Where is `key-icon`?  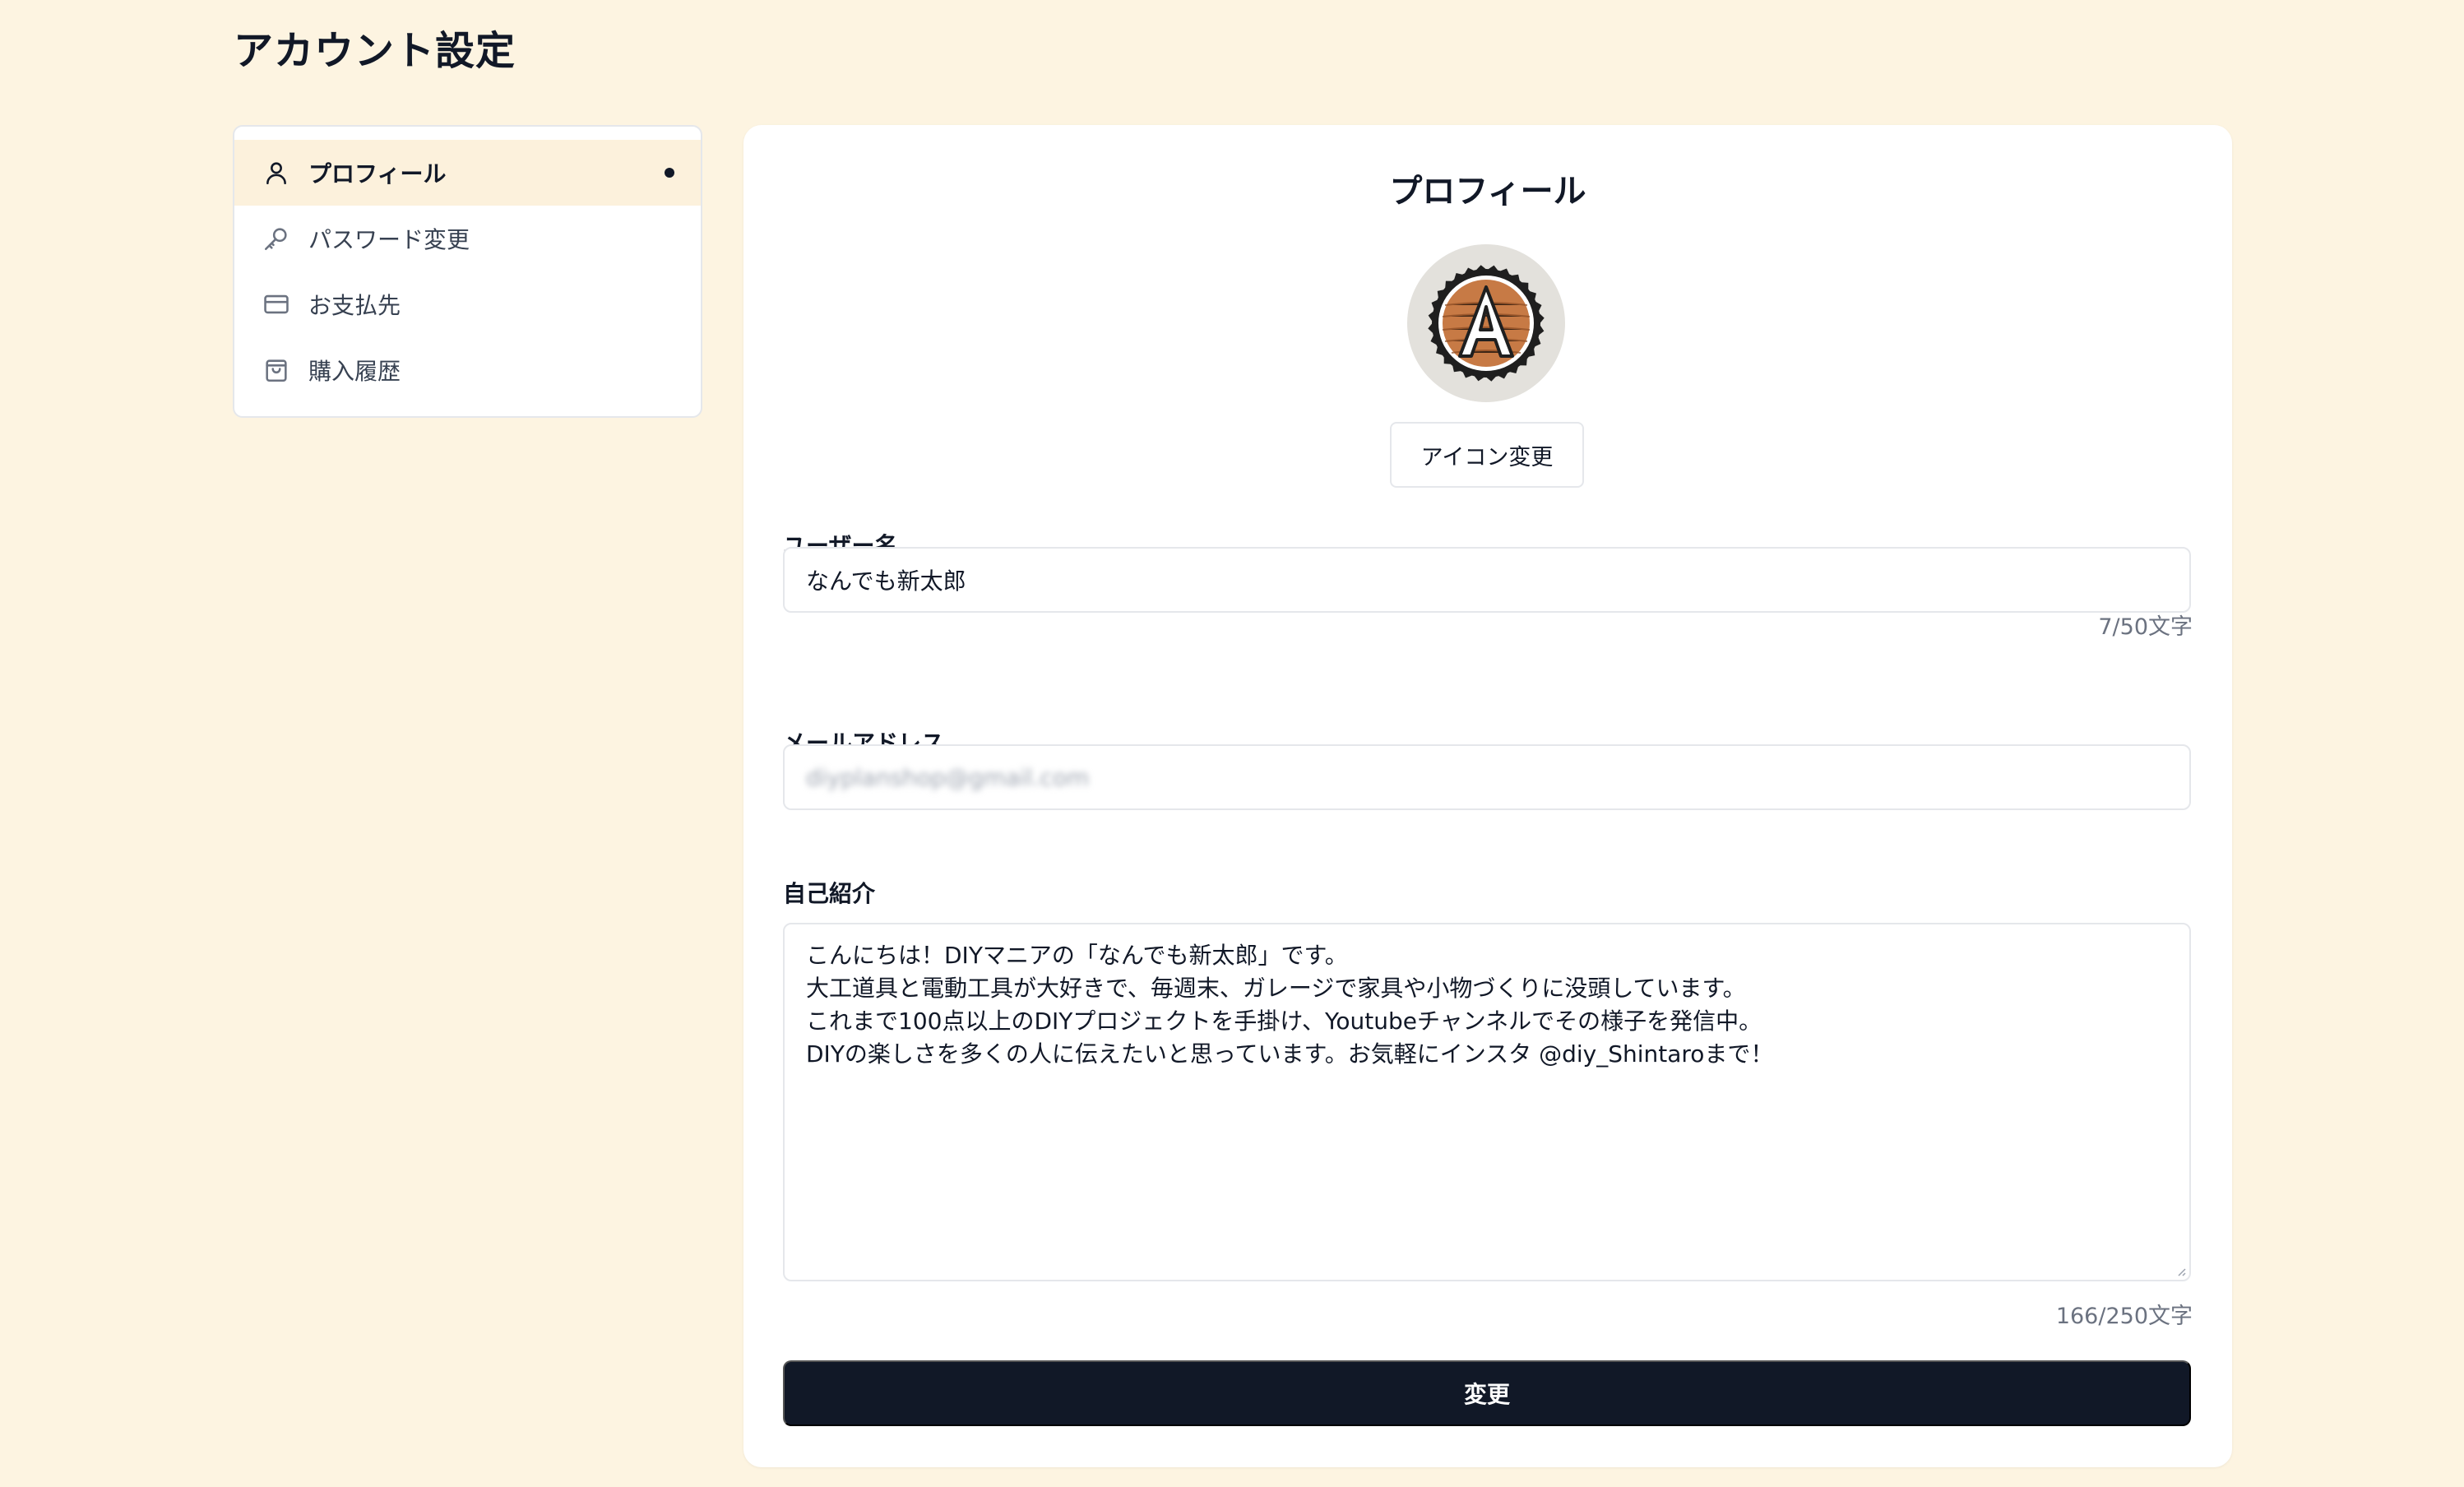 key-icon is located at coordinates (276, 238).